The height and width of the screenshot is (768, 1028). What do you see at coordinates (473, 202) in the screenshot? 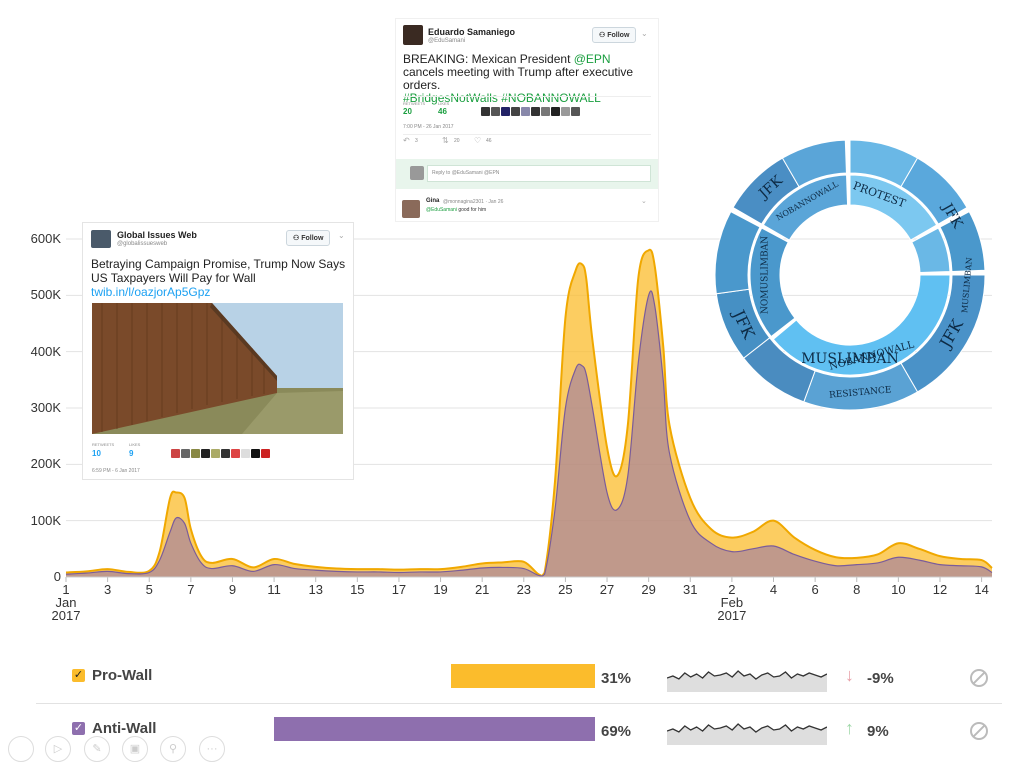
I see `reply-author-handle: @monnagina2301 · Jan 26` at bounding box center [473, 202].